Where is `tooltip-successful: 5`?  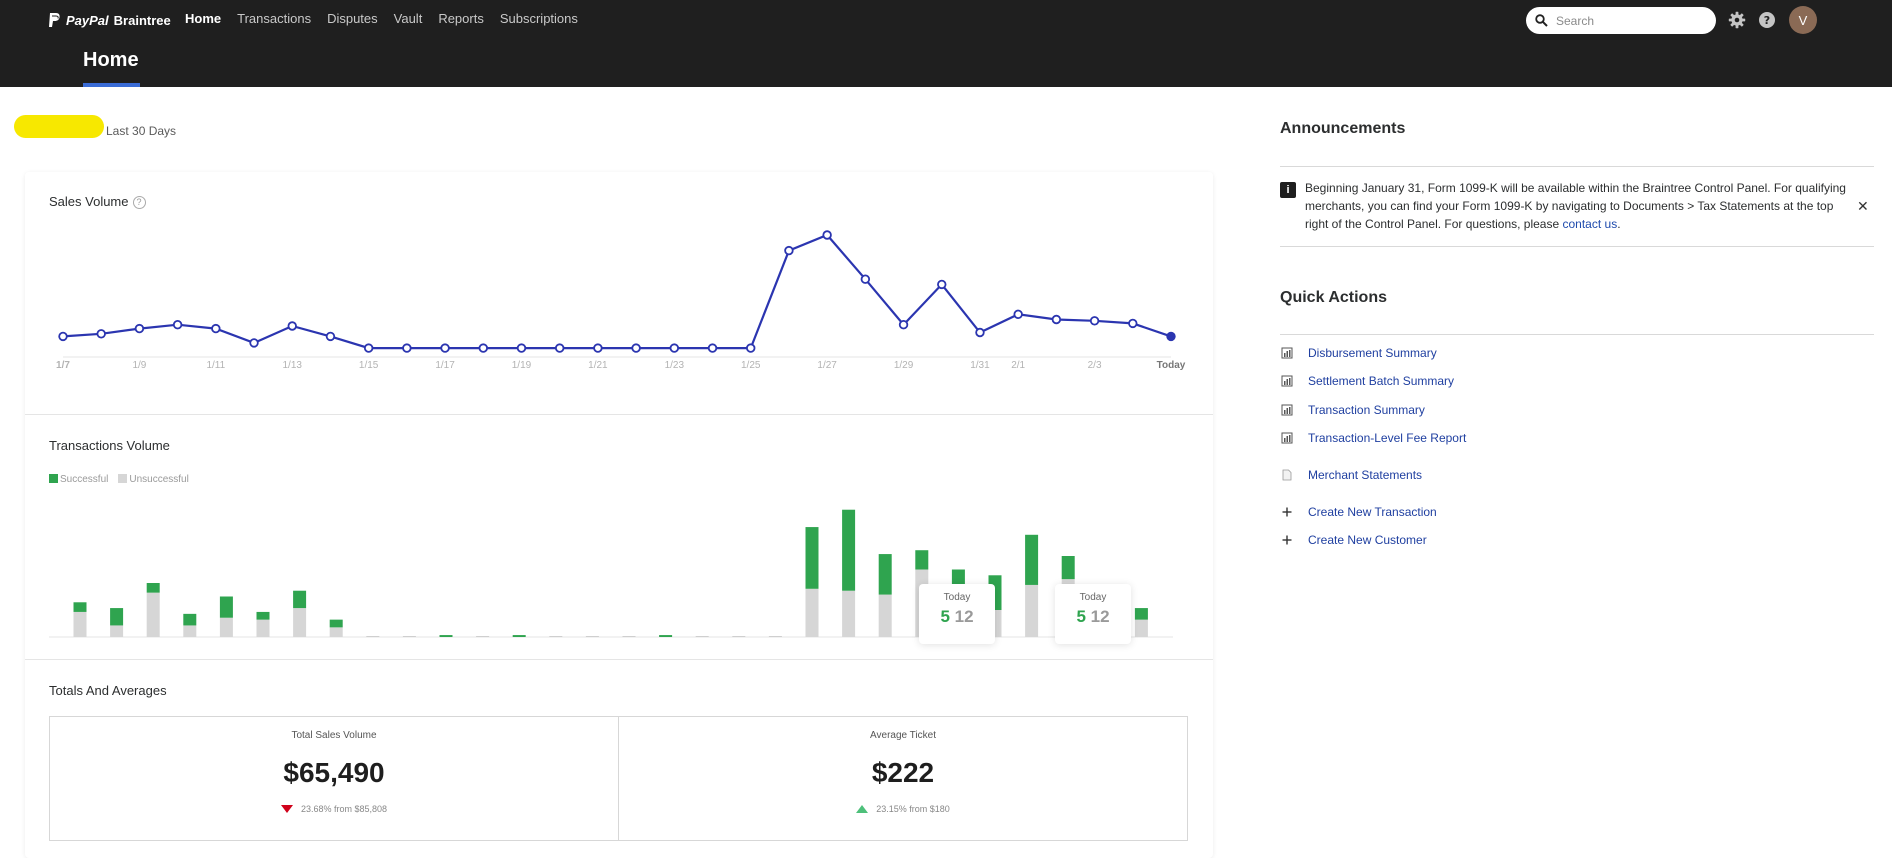
tooltip-successful: 5 is located at coordinates (1081, 616).